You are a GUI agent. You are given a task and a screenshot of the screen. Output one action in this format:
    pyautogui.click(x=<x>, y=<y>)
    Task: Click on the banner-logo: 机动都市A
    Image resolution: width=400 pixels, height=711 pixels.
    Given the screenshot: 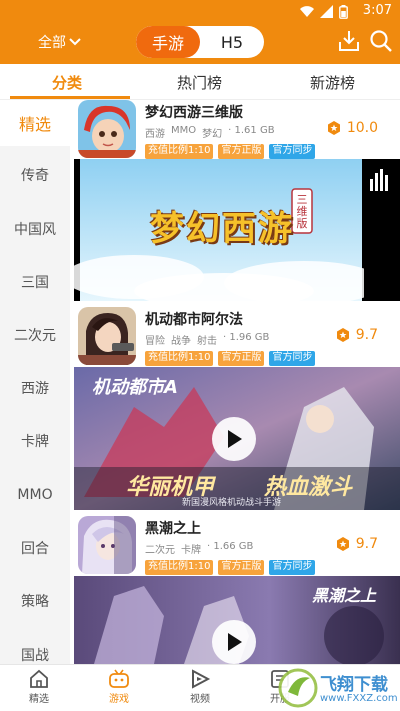 What is the action you would take?
    pyautogui.click(x=135, y=387)
    